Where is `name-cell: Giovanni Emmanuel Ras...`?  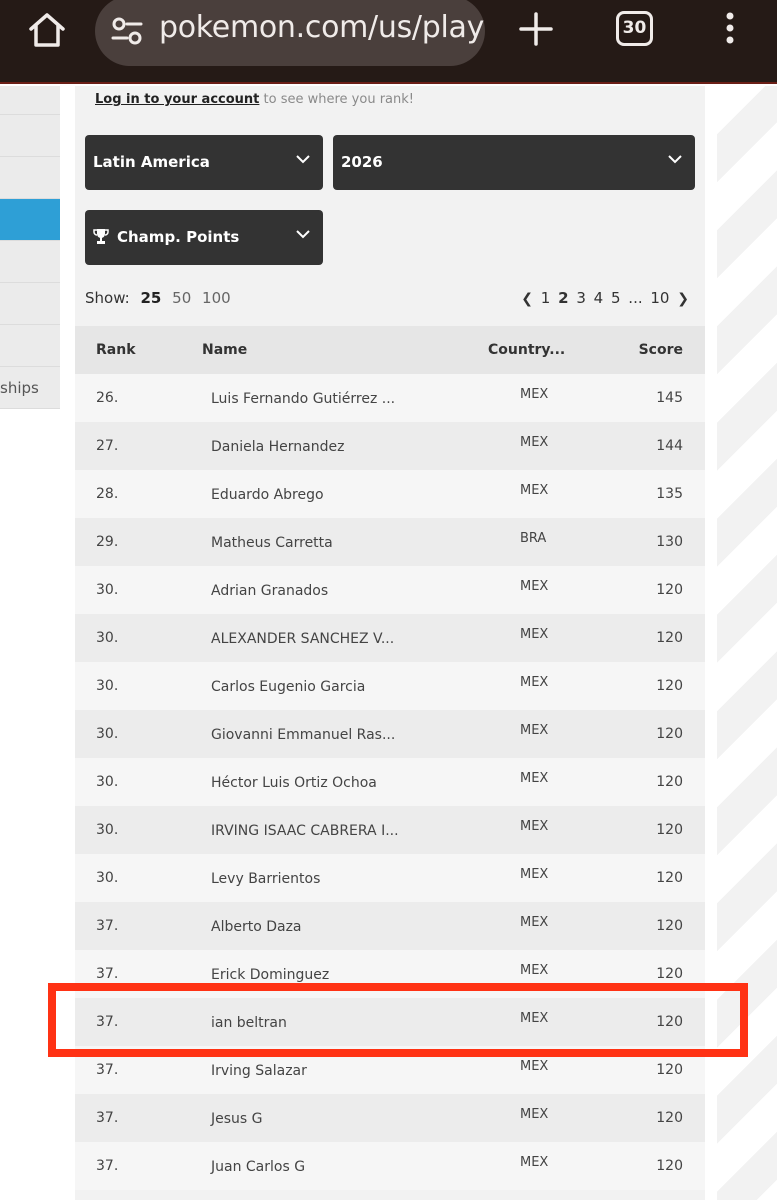
name-cell: Giovanni Emmanuel Ras... is located at coordinates (303, 735).